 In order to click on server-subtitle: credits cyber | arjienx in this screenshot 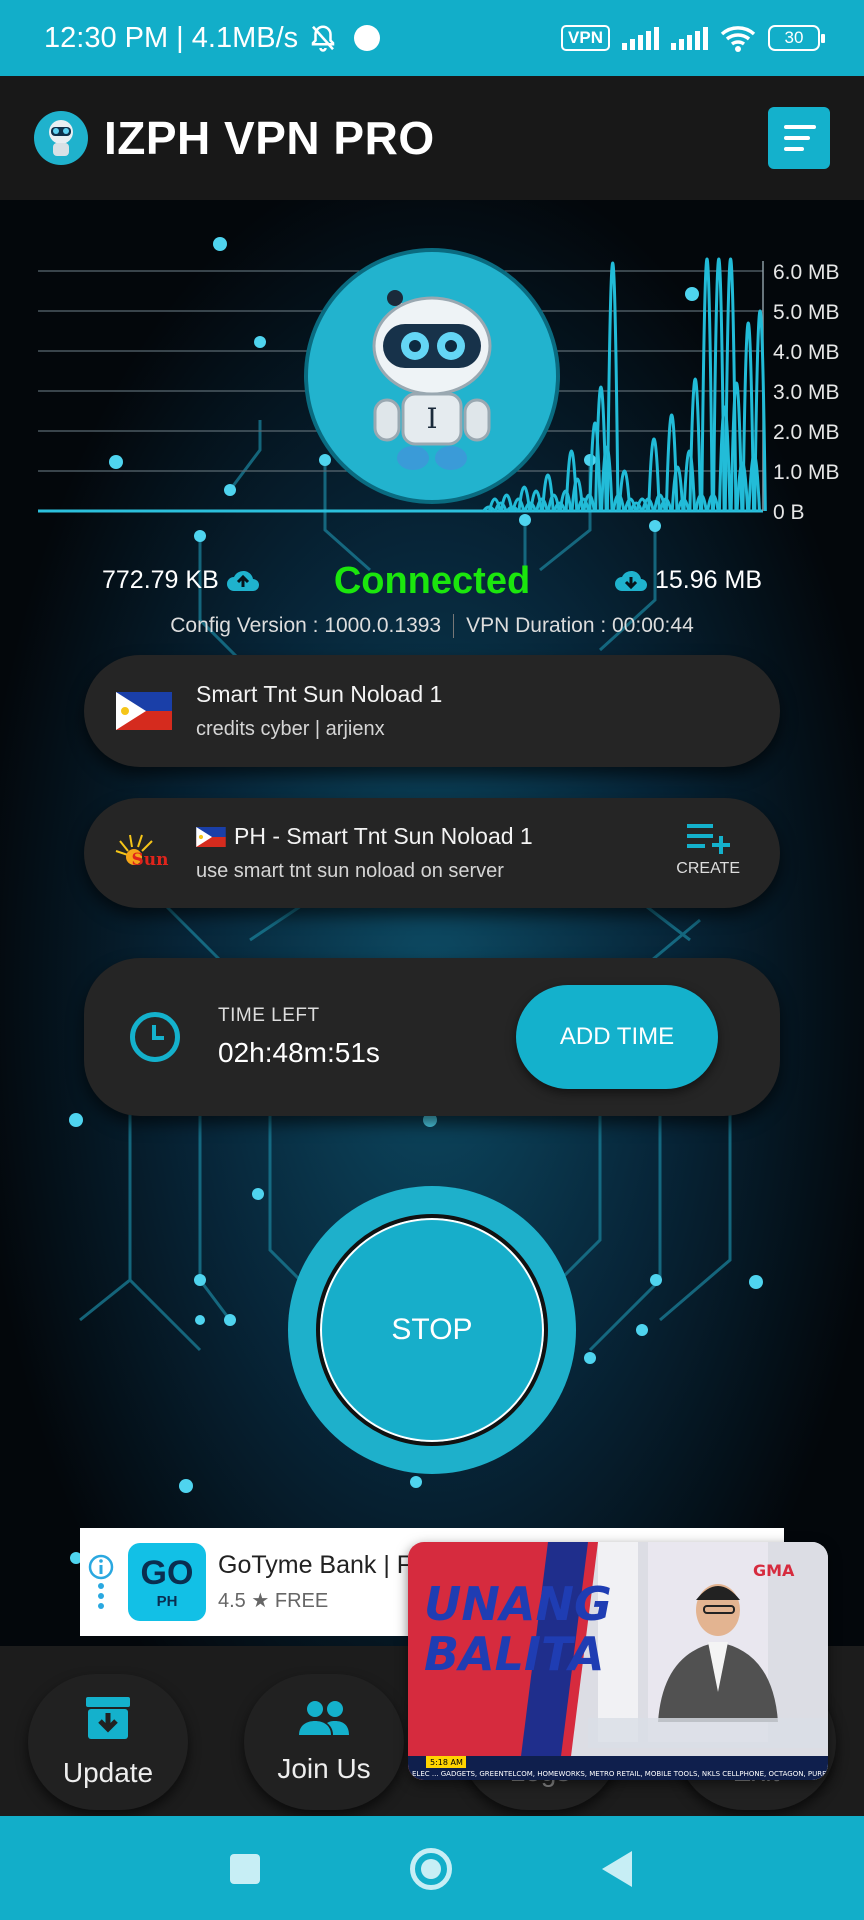, I will do `click(290, 729)`.